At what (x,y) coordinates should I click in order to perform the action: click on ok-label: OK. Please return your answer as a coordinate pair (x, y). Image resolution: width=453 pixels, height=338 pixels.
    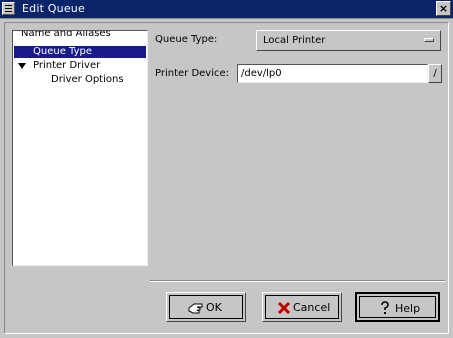
    Looking at the image, I should click on (214, 307).